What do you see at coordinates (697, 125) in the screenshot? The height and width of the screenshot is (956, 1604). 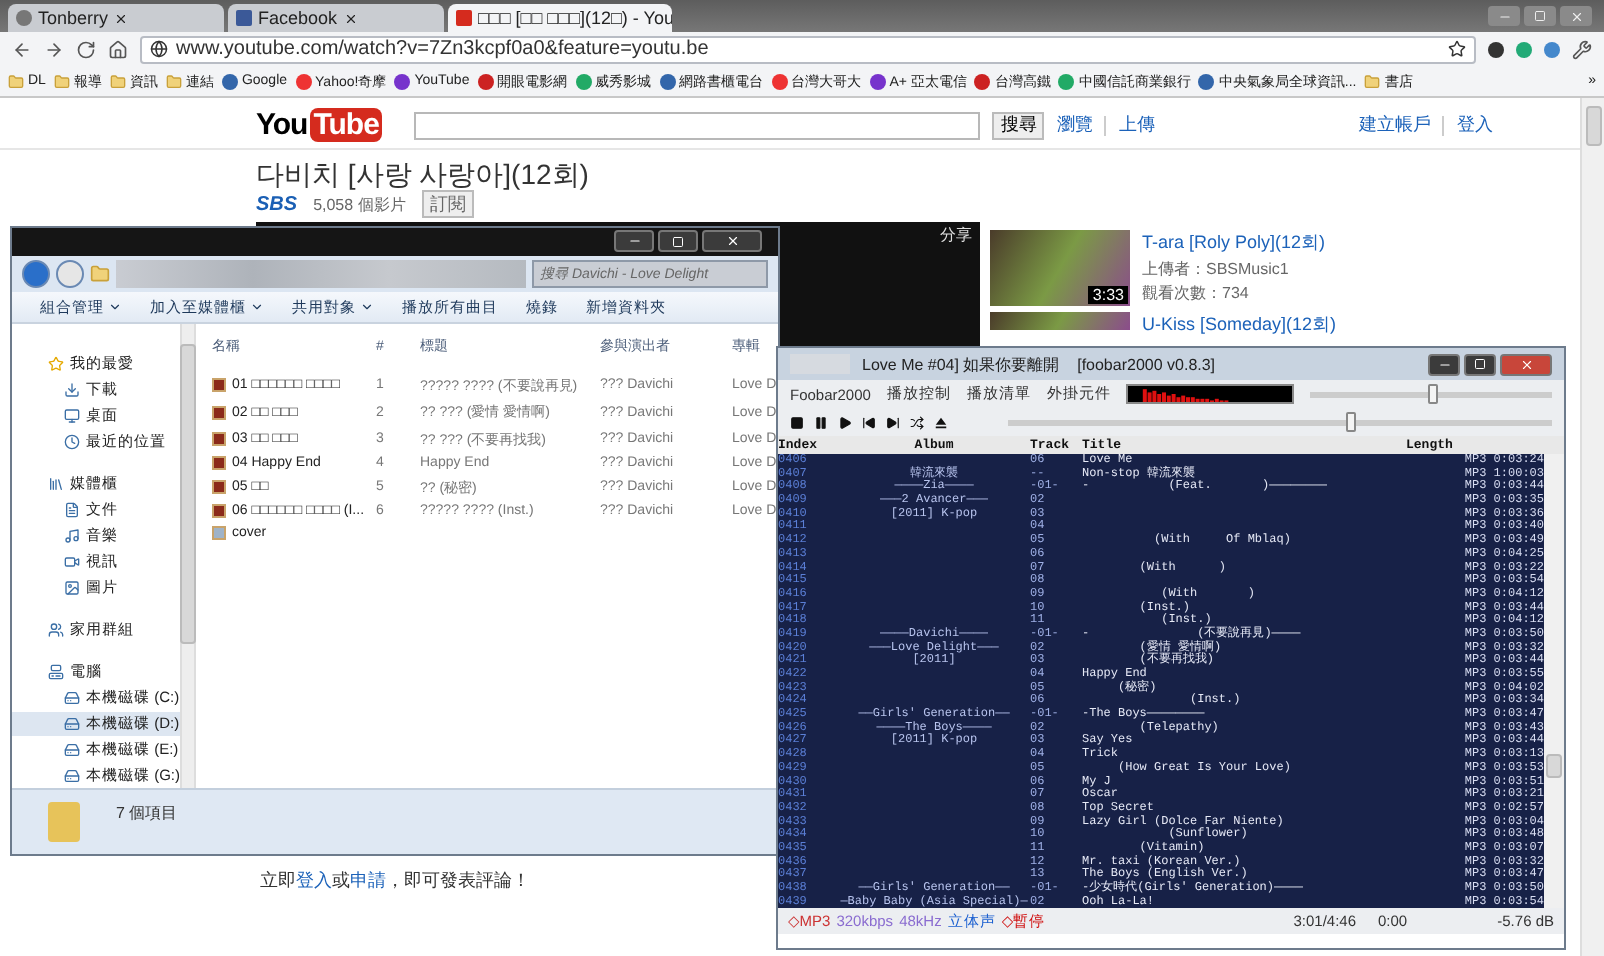 I see `search-field` at bounding box center [697, 125].